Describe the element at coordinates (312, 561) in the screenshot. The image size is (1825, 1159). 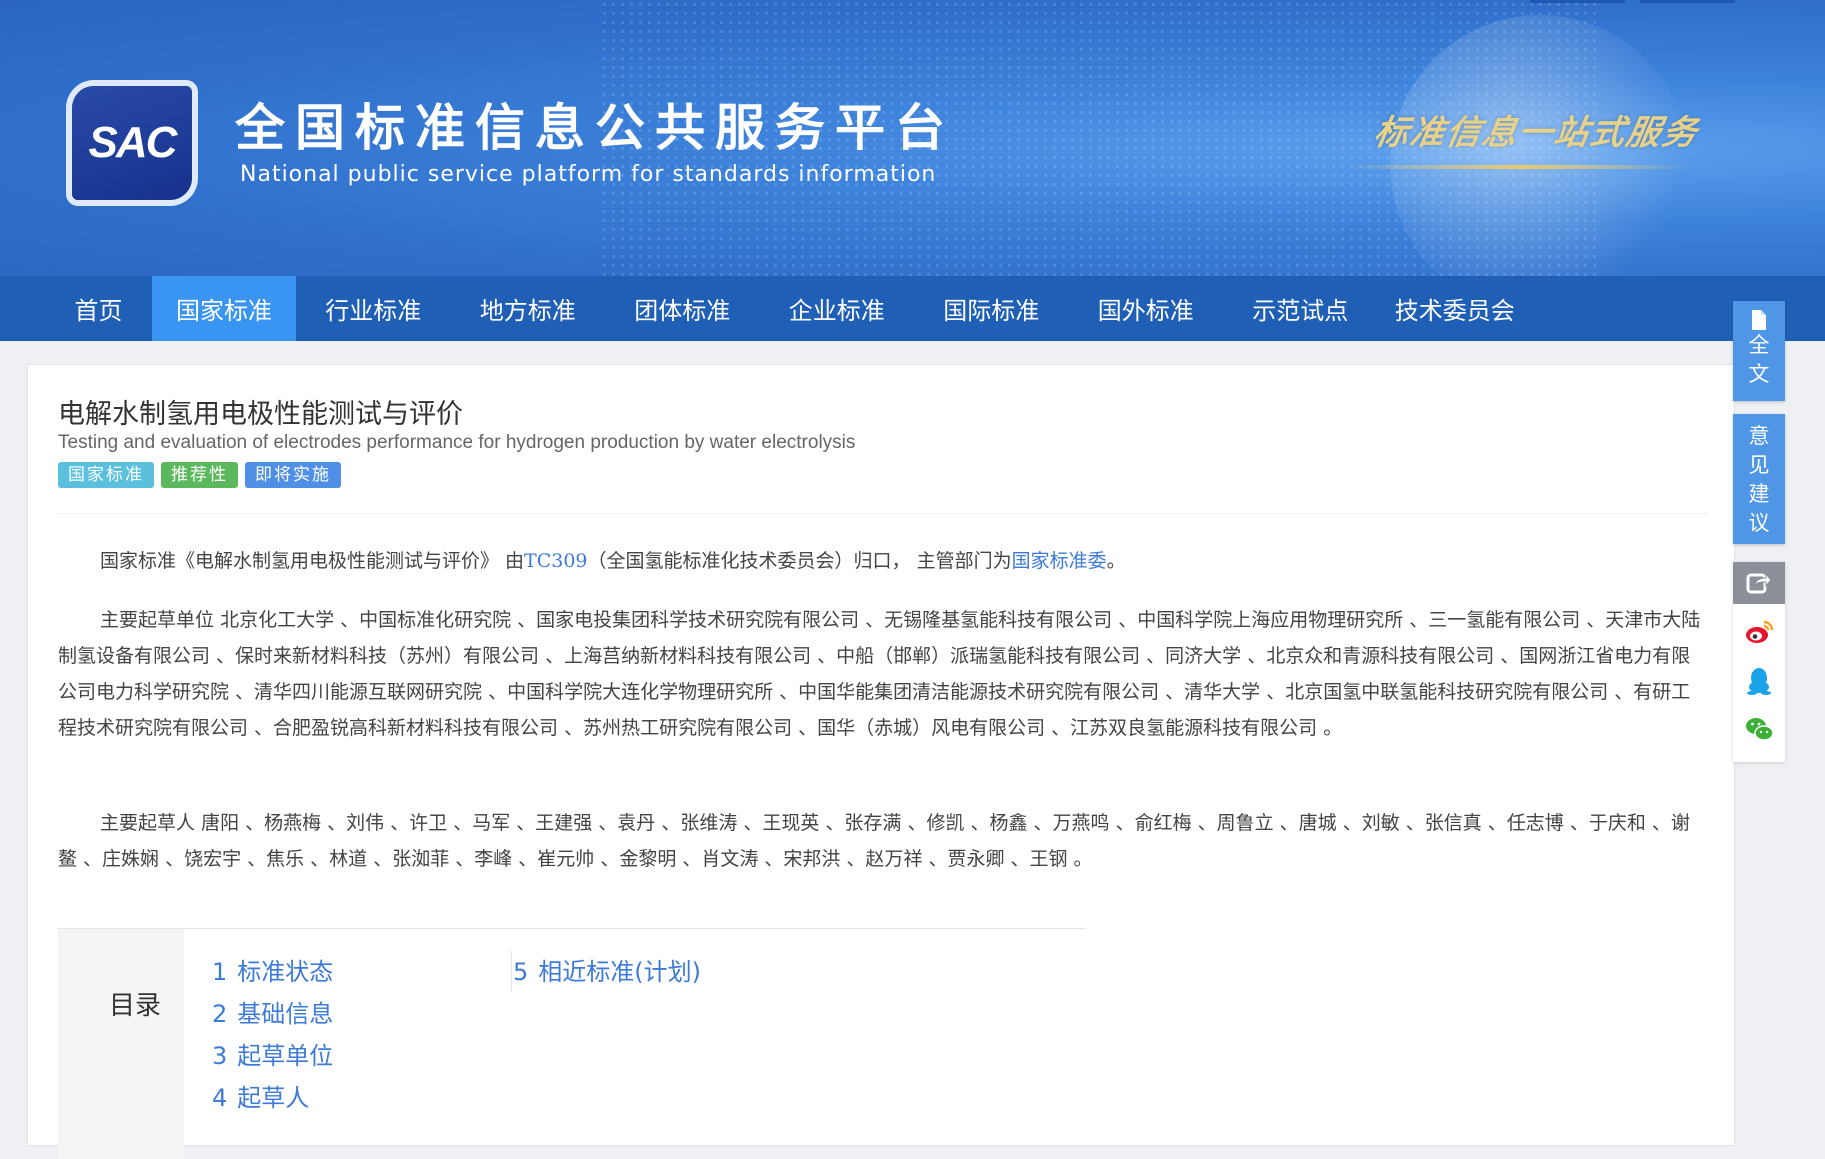
I see `intro-prefix: 国家标准《电解水制氢用电极性能测试与评价》 由` at that location.